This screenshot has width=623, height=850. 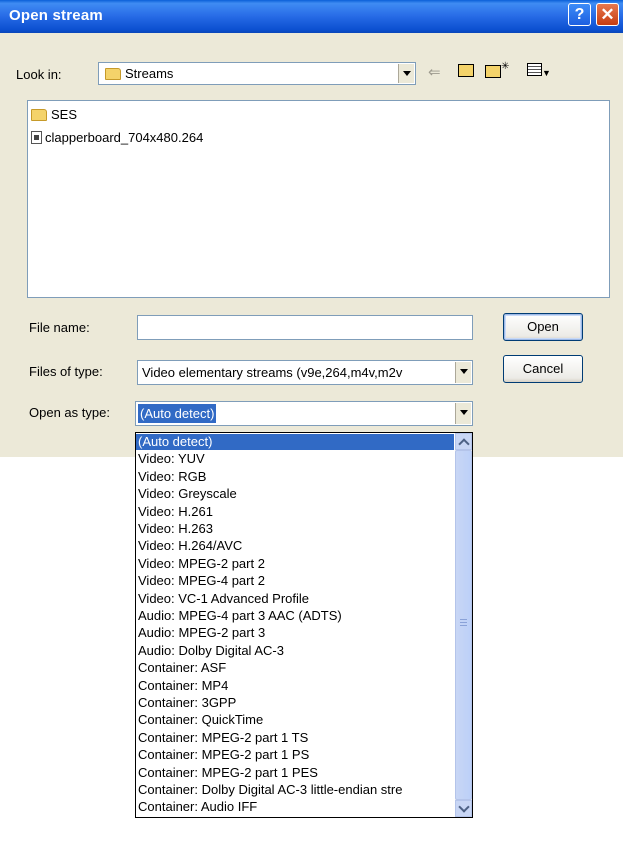 I want to click on title-bar: Open stream ? ✕, so click(x=311, y=16).